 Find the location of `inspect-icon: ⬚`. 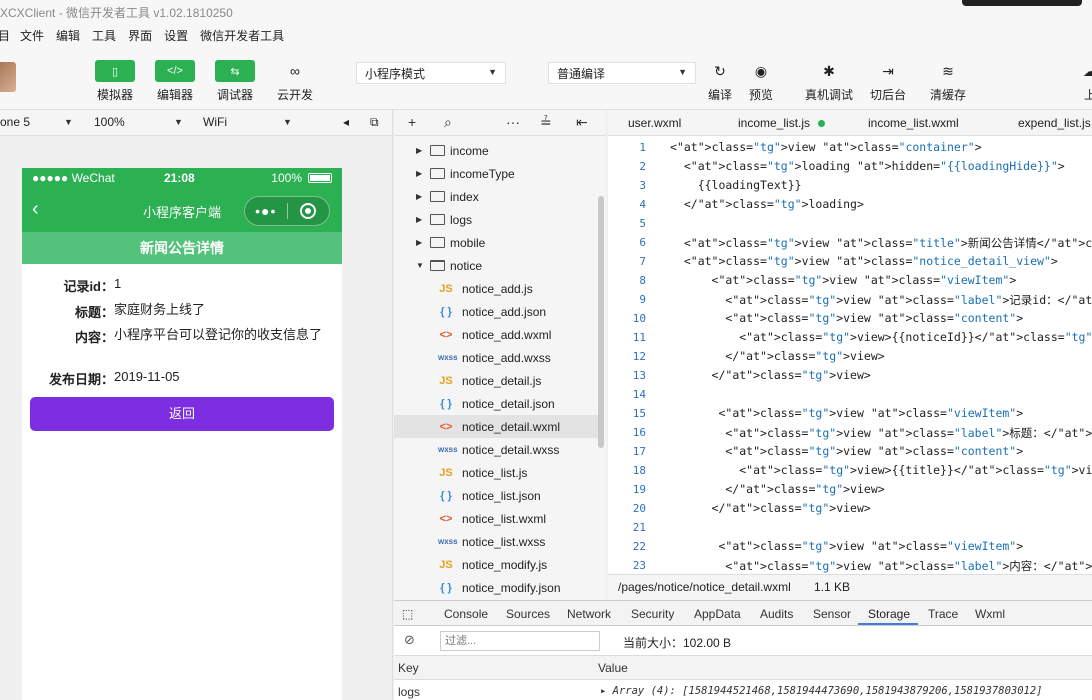

inspect-icon: ⬚ is located at coordinates (407, 614).